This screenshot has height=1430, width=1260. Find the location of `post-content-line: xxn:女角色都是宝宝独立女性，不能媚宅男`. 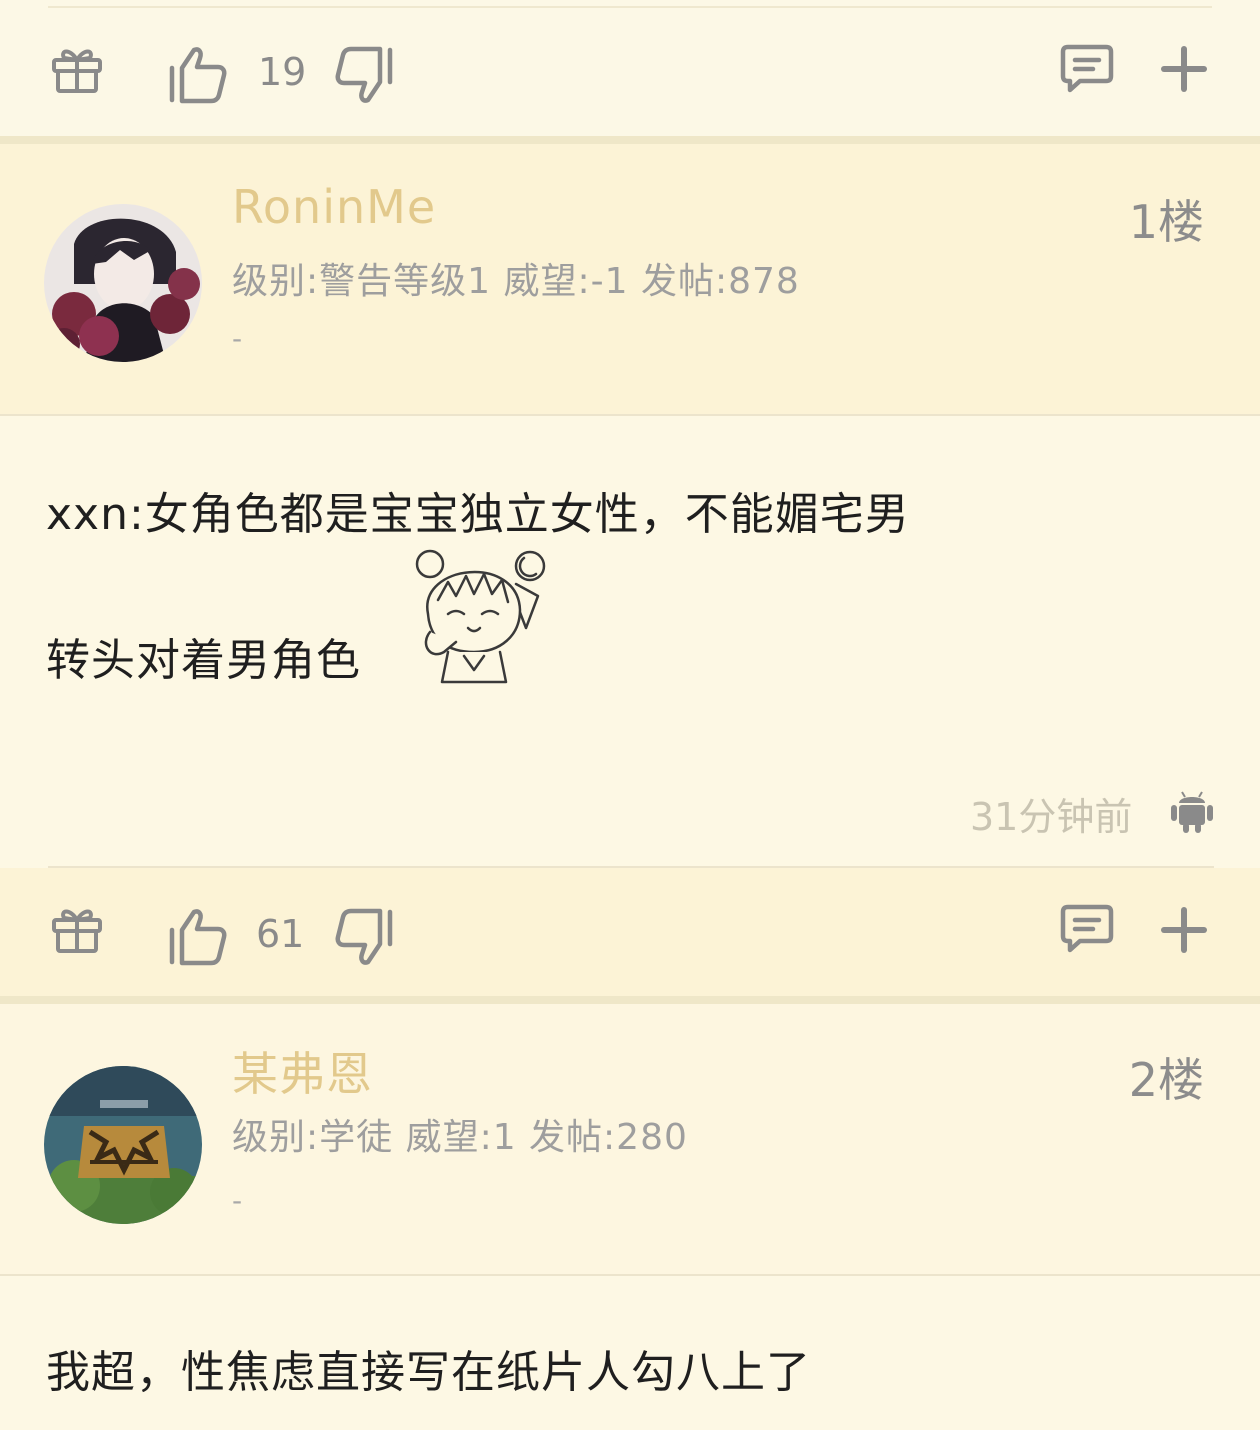

post-content-line: xxn:女角色都是宝宝独立女性，不能媚宅男 is located at coordinates (478, 514).